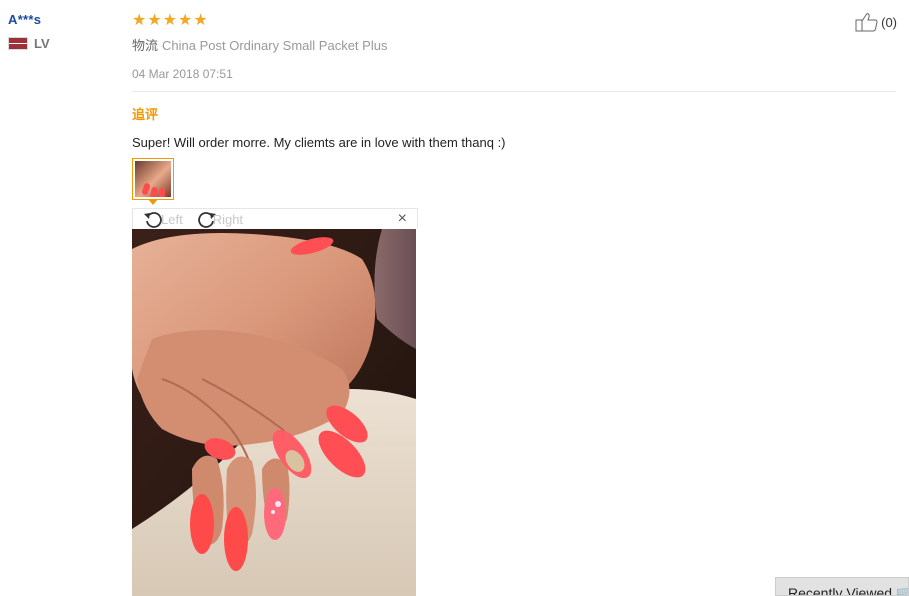 The width and height of the screenshot is (909, 596). Describe the element at coordinates (514, 44) in the screenshot. I see `logistics-info: 物流 China Post Ordinary Small Packet Plus` at that location.